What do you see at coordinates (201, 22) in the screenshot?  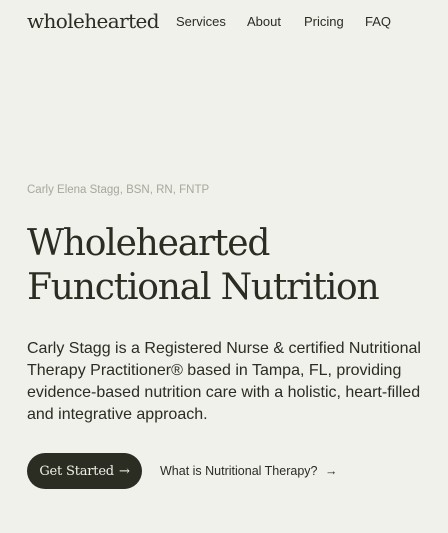 I see `nav-link-services: Services` at bounding box center [201, 22].